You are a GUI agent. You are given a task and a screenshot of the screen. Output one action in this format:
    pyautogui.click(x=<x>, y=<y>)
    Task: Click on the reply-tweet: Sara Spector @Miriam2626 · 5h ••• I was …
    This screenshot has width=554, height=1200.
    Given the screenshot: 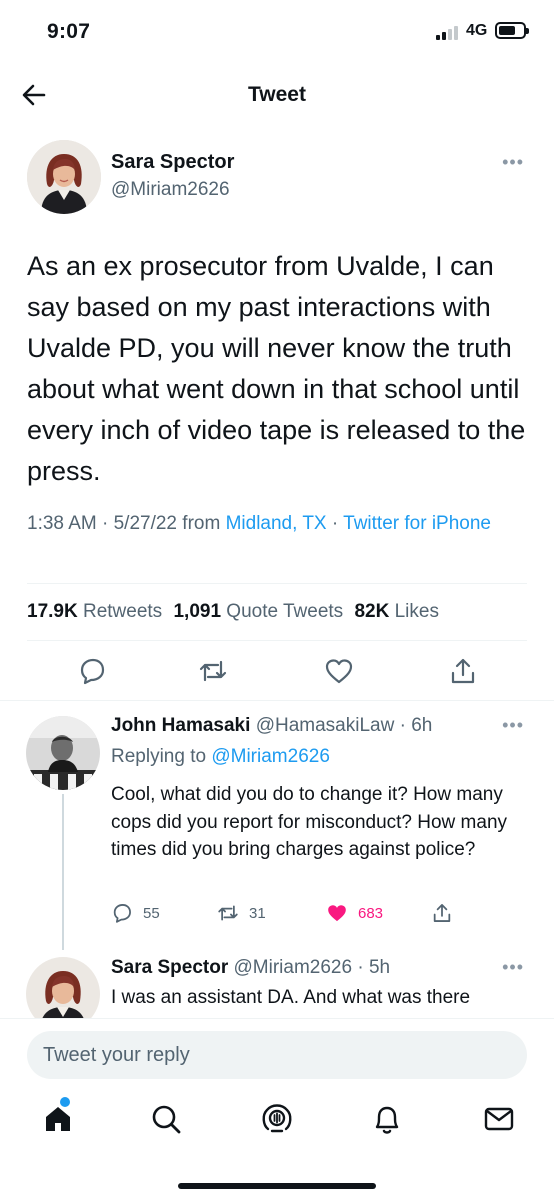 What is the action you would take?
    pyautogui.click(x=277, y=981)
    